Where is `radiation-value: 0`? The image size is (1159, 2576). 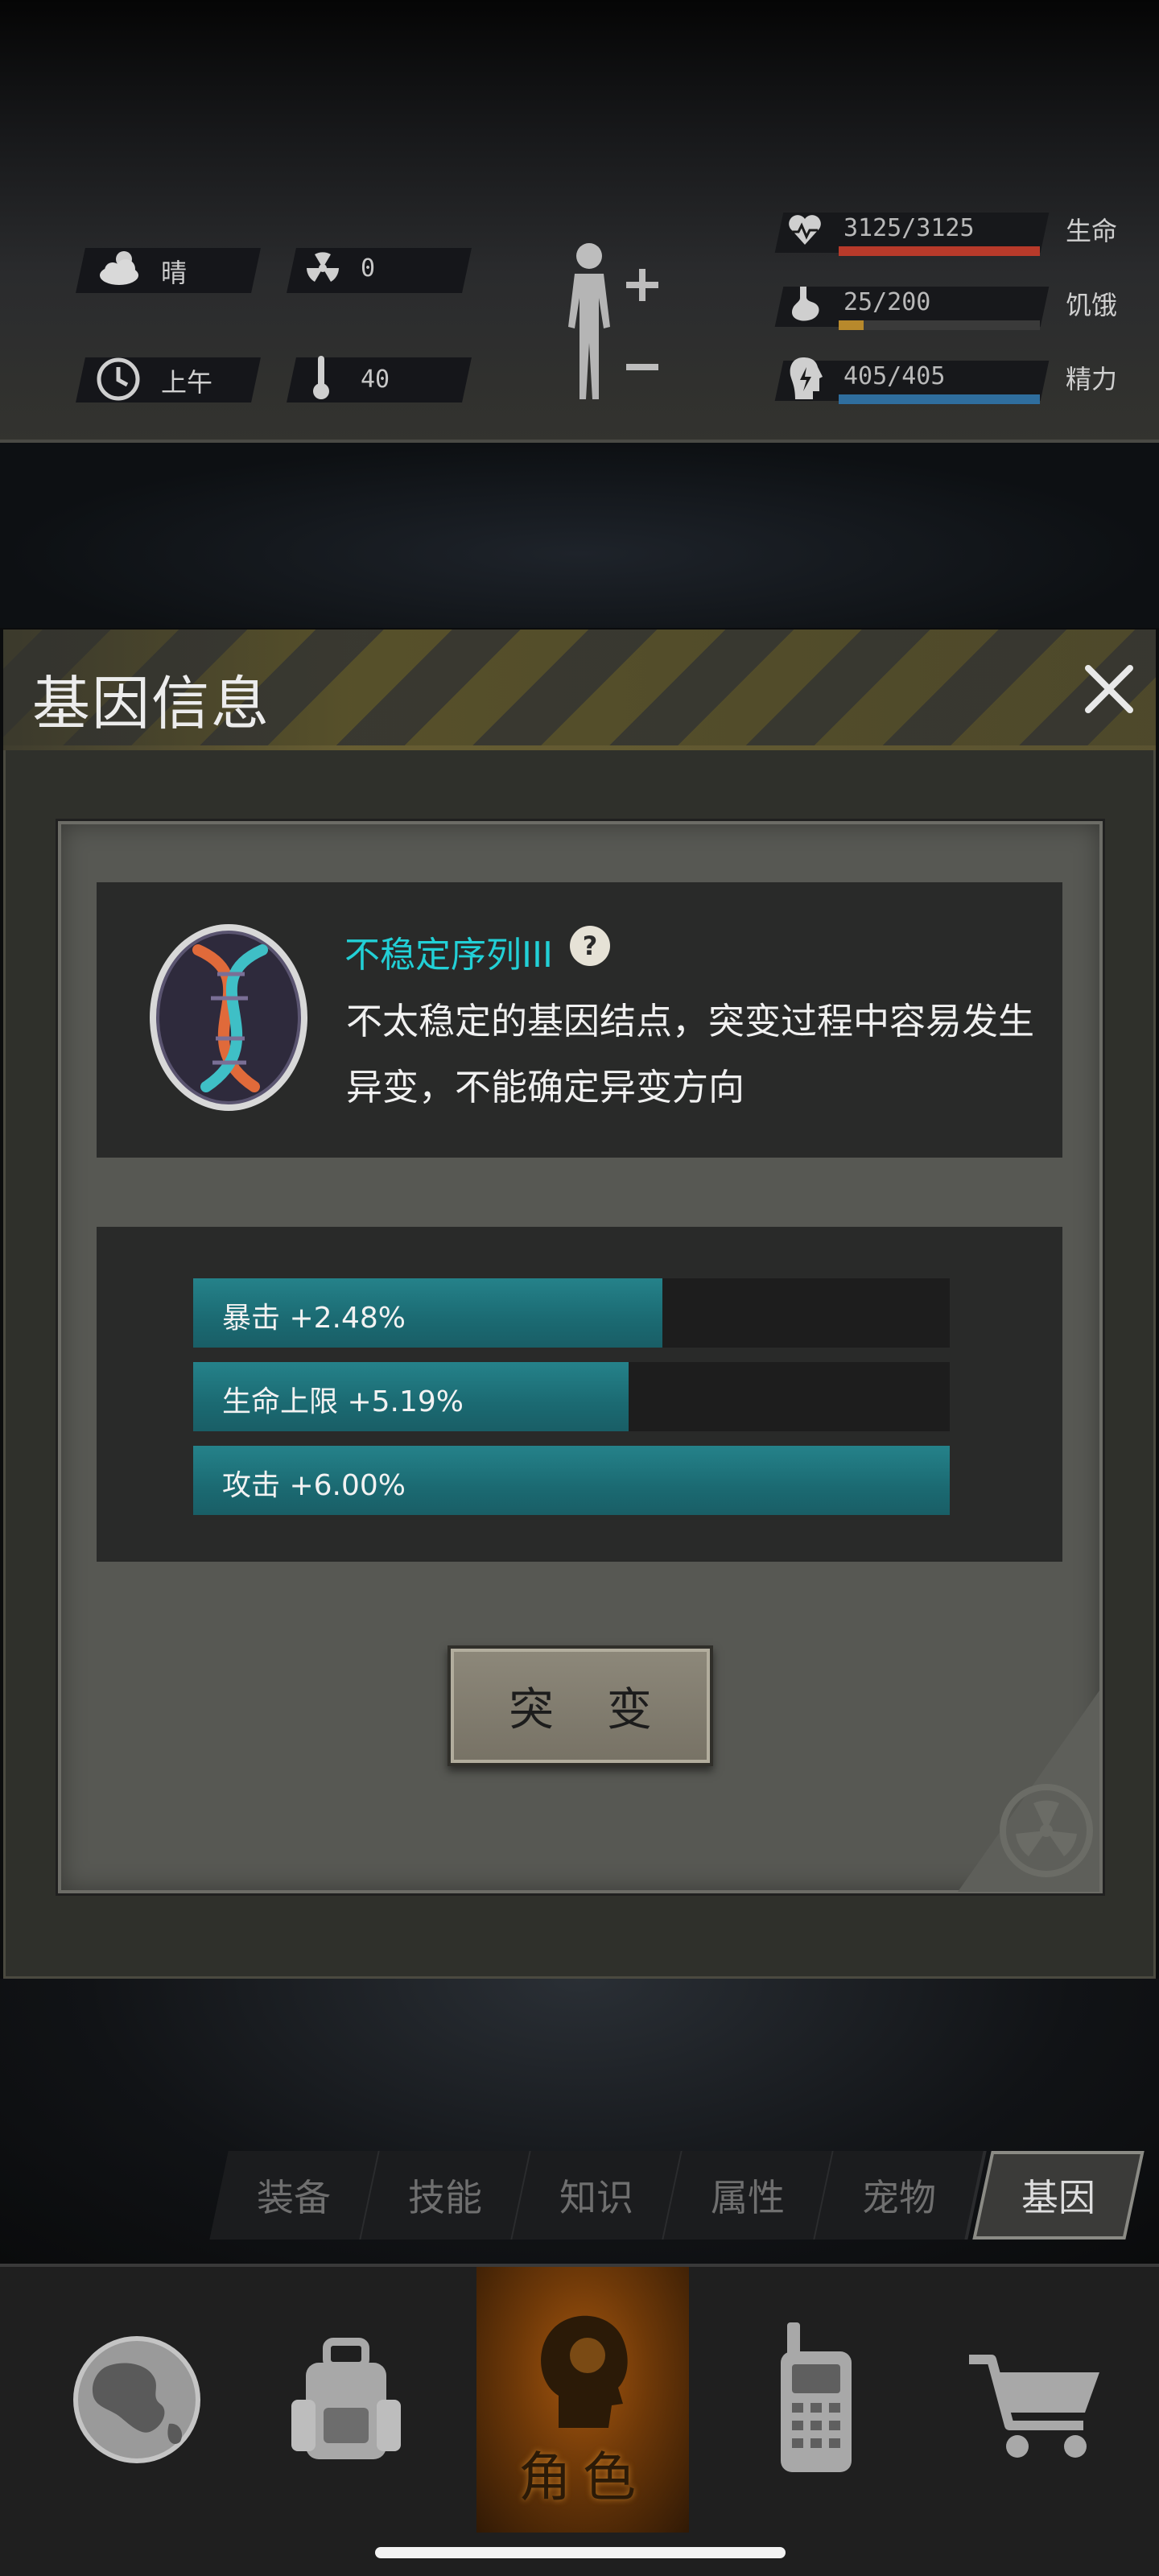
radiation-value: 0 is located at coordinates (368, 268).